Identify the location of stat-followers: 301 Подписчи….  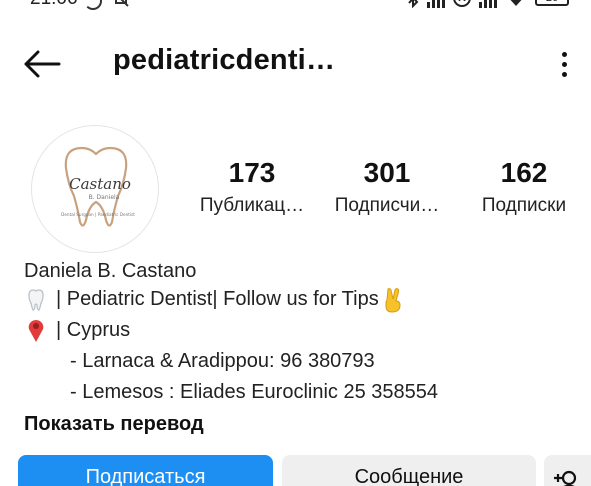
(387, 188).